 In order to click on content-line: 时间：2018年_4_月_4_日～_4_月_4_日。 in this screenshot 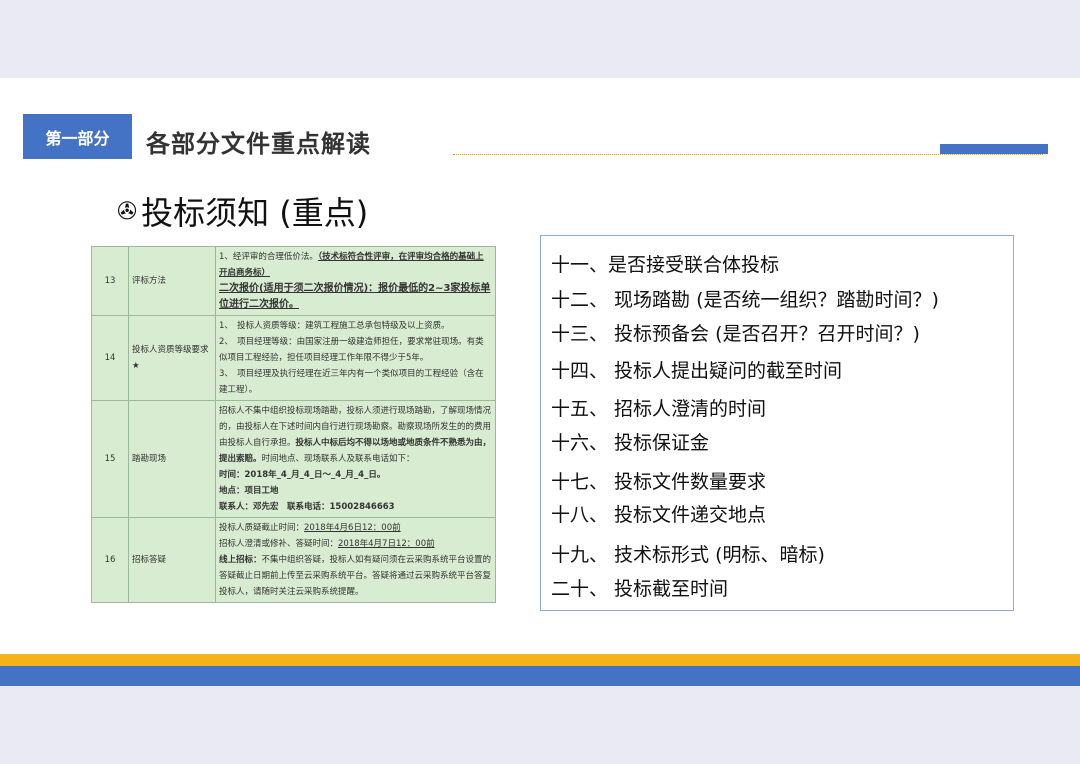, I will do `click(355, 475)`.